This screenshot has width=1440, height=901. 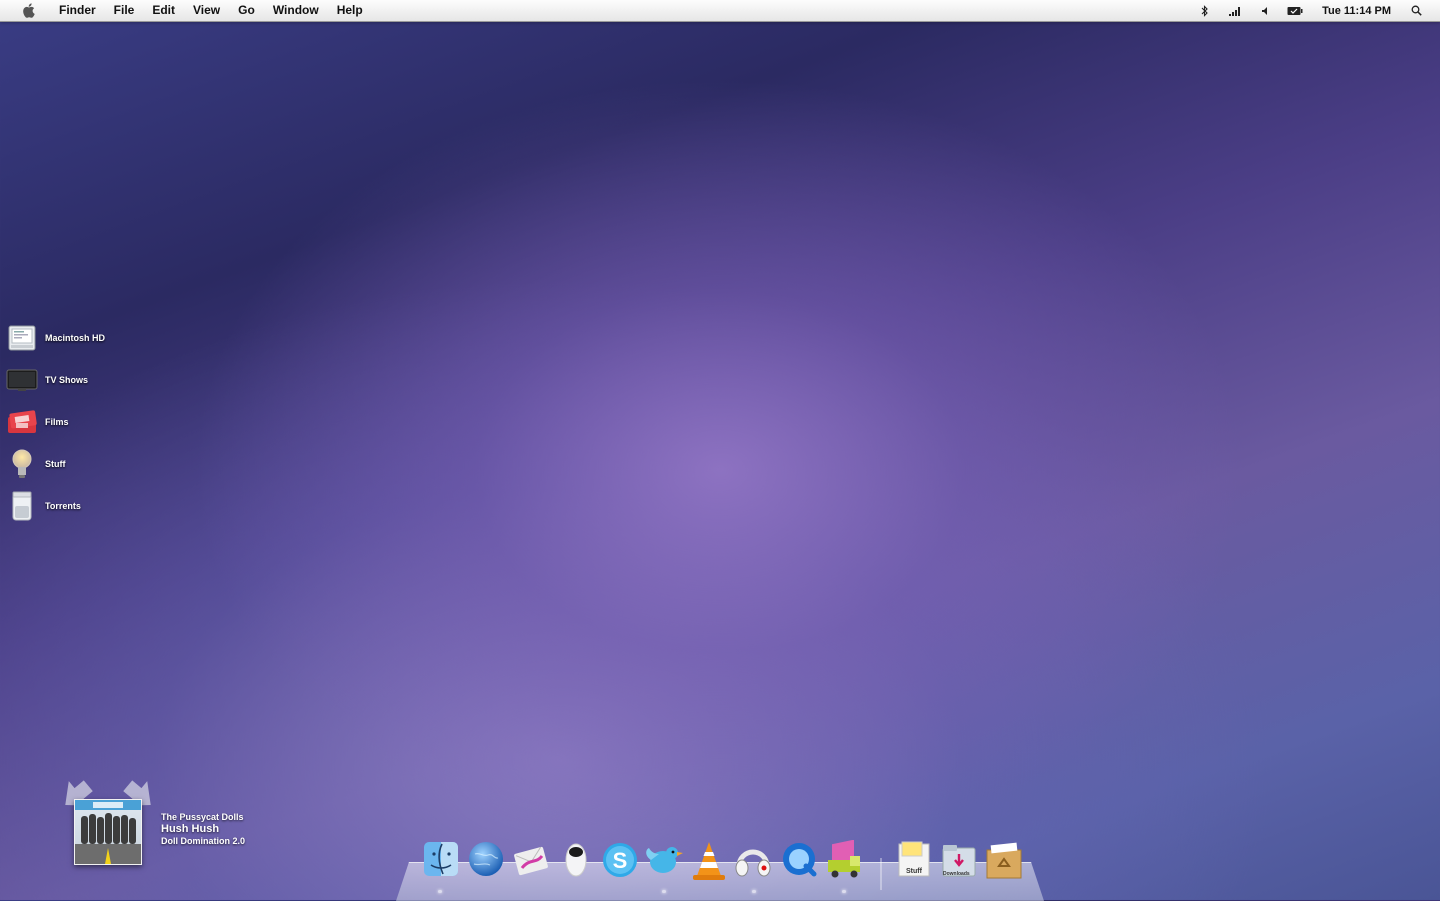 I want to click on bluetooth-icon, so click(x=1205, y=11).